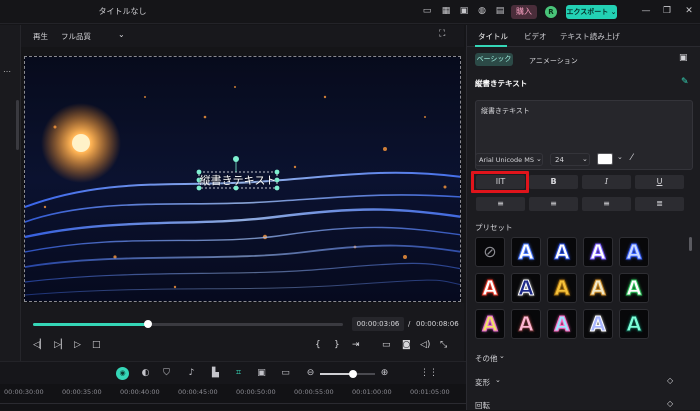  What do you see at coordinates (378, 324) in the screenshot?
I see `current-time: 00:00:03:06` at bounding box center [378, 324].